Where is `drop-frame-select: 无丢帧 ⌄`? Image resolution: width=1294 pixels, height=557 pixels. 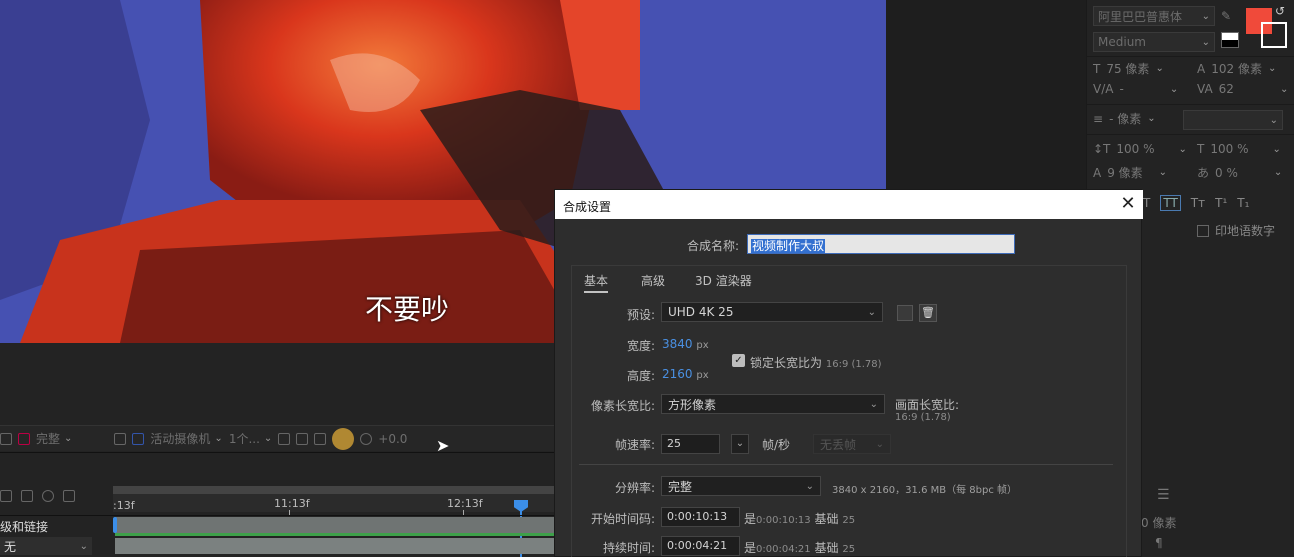 drop-frame-select: 无丢帧 ⌄ is located at coordinates (852, 444).